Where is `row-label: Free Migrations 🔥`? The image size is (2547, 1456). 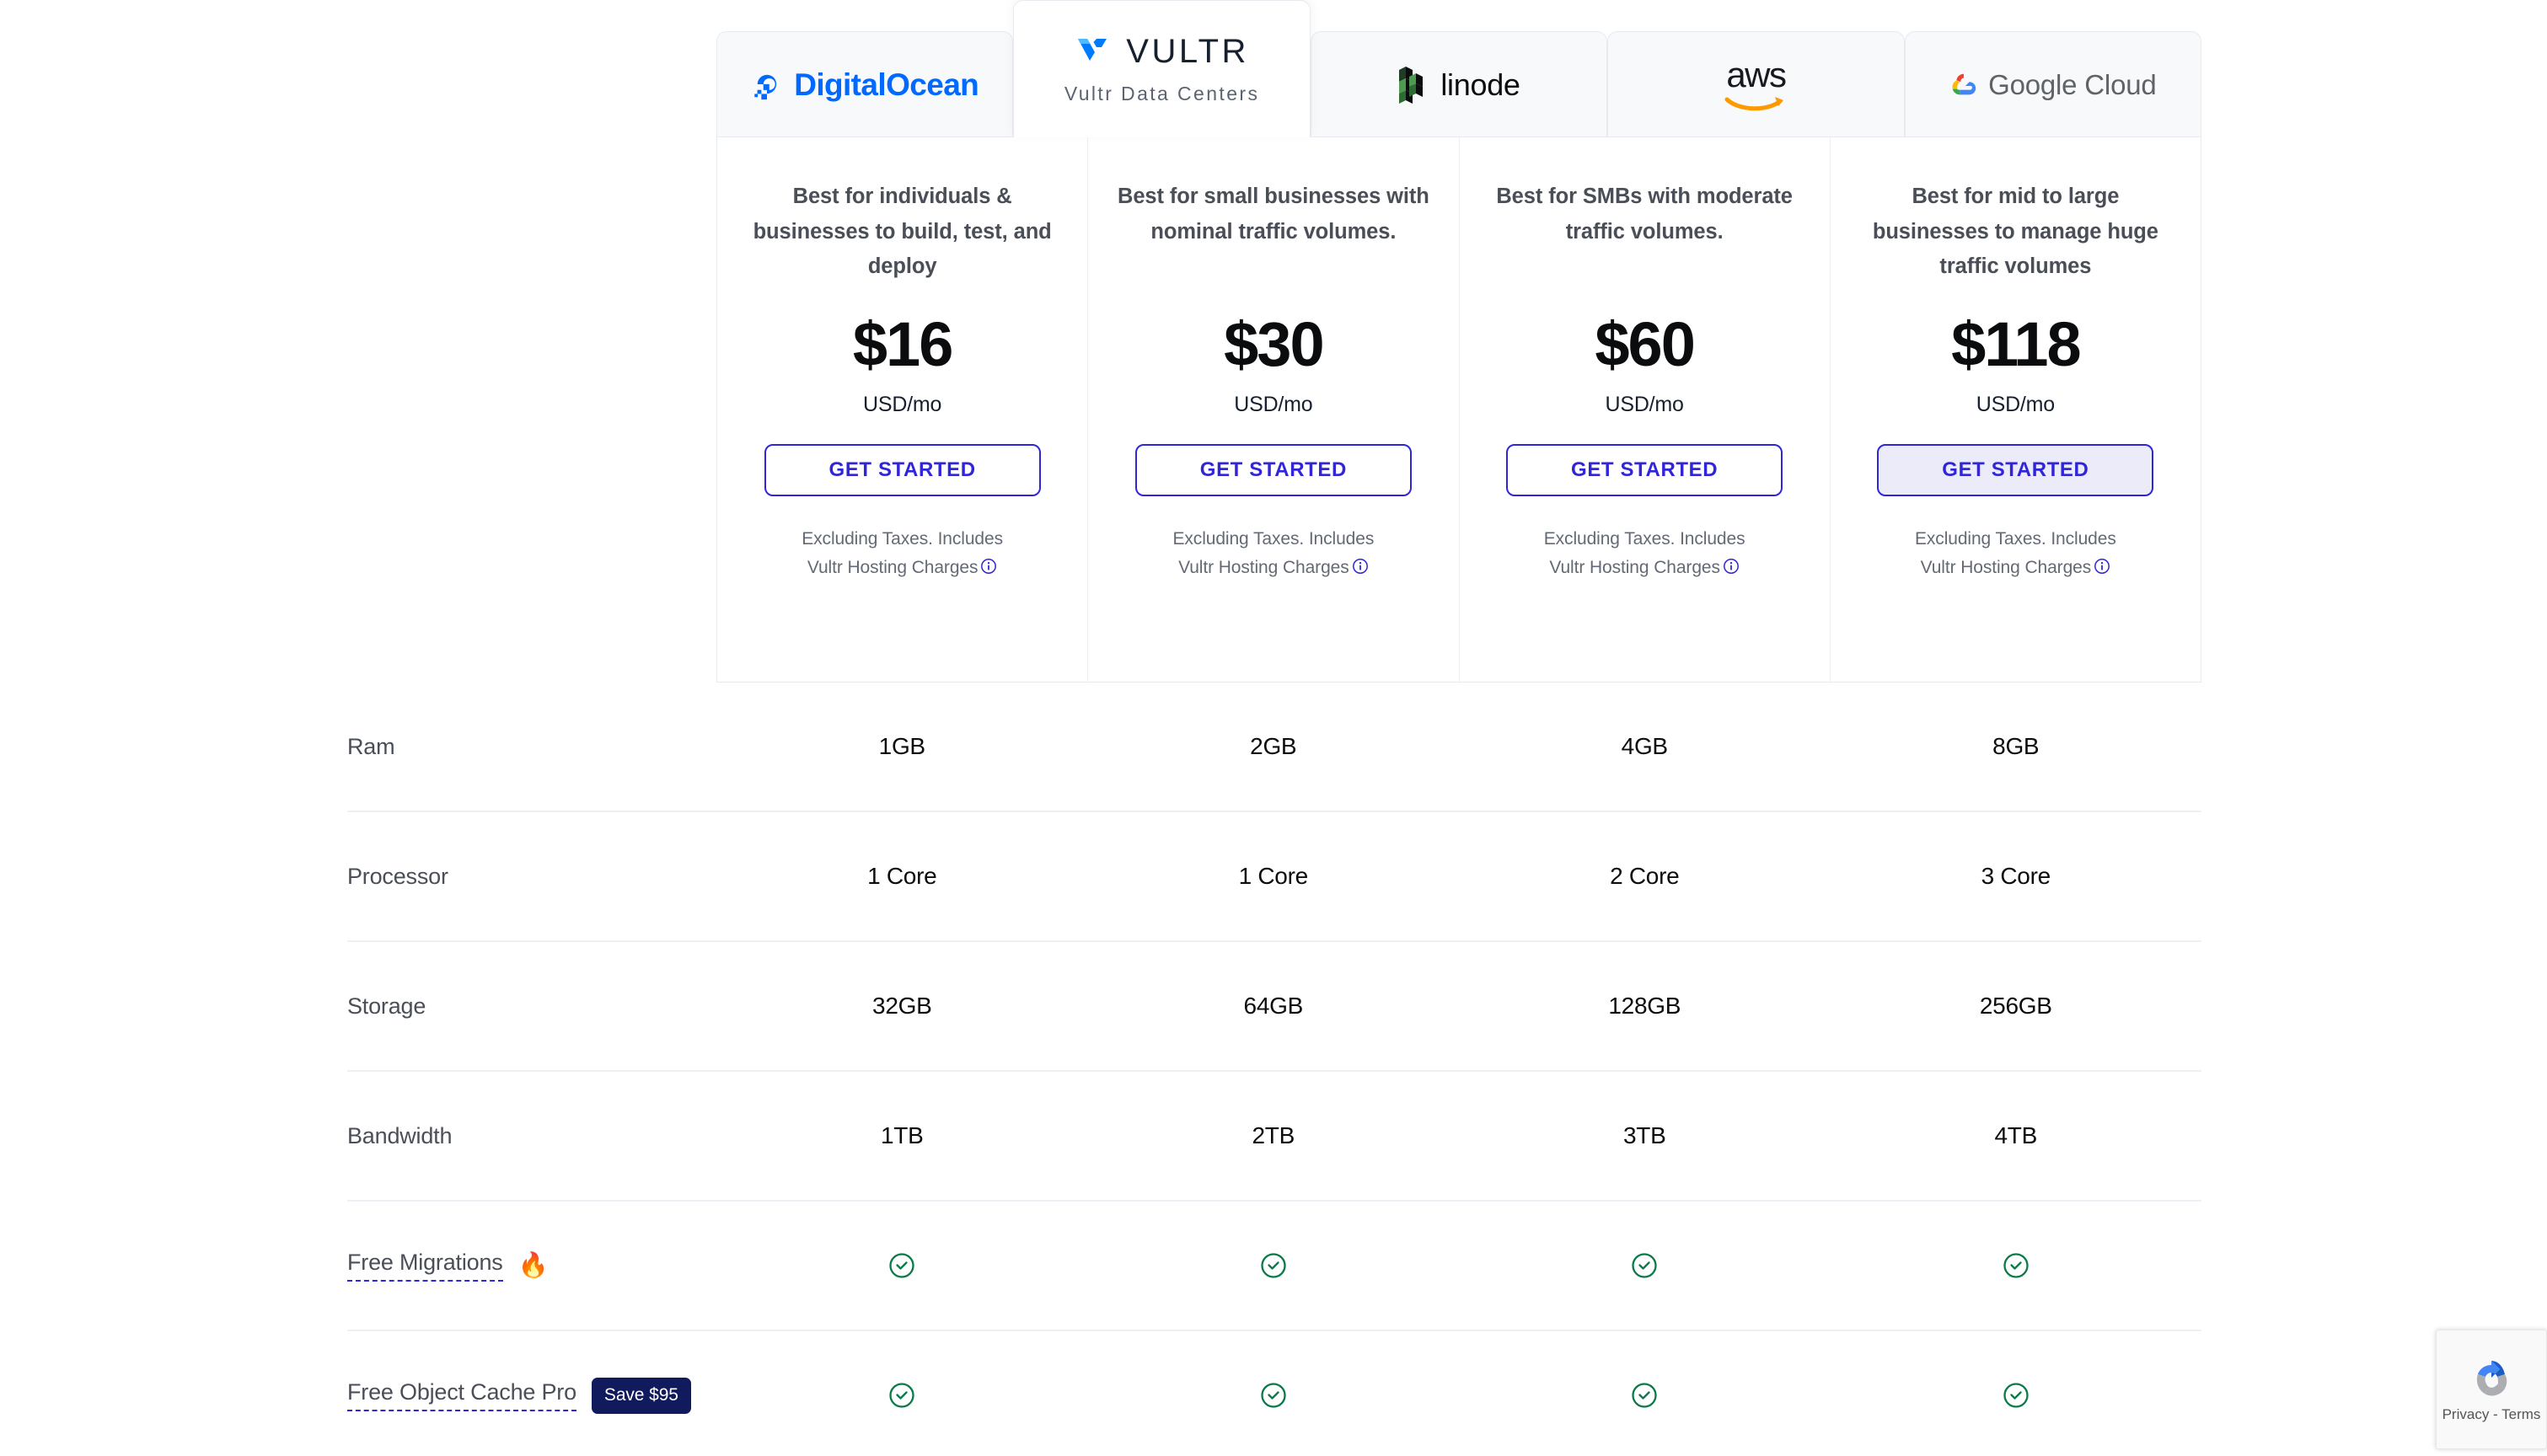 row-label: Free Migrations 🔥 is located at coordinates (531, 1266).